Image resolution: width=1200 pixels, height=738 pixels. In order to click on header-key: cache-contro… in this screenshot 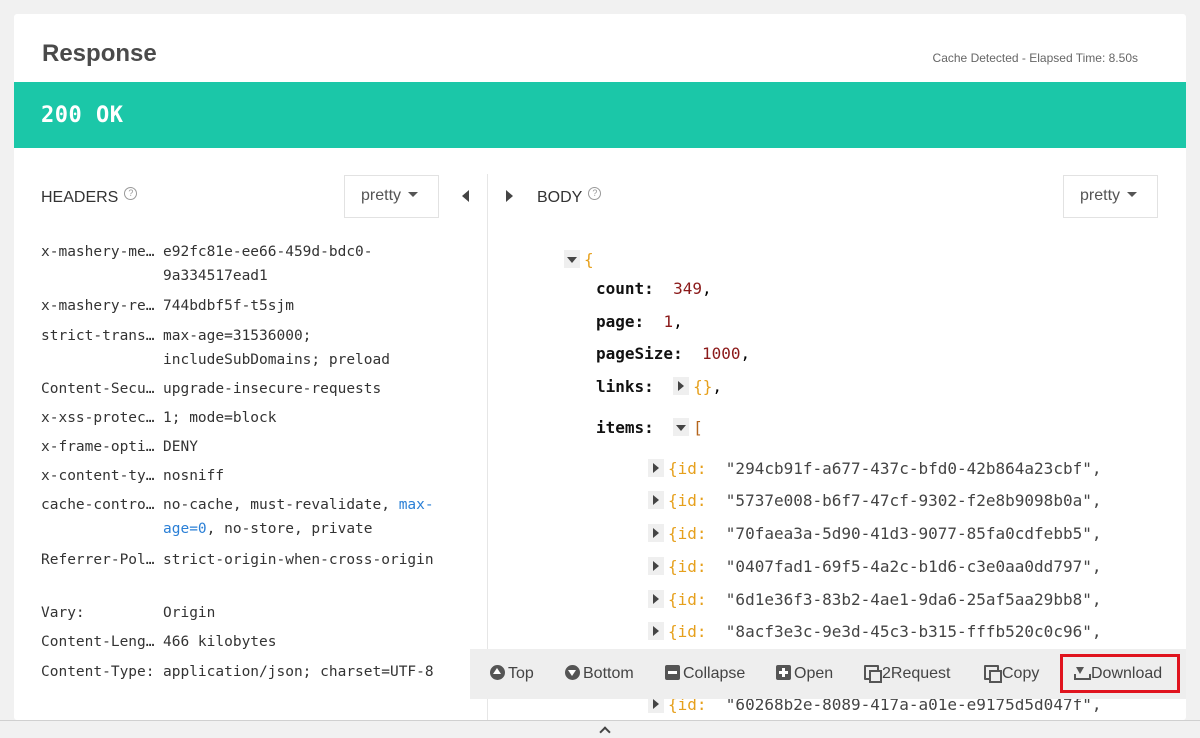, I will do `click(98, 505)`.